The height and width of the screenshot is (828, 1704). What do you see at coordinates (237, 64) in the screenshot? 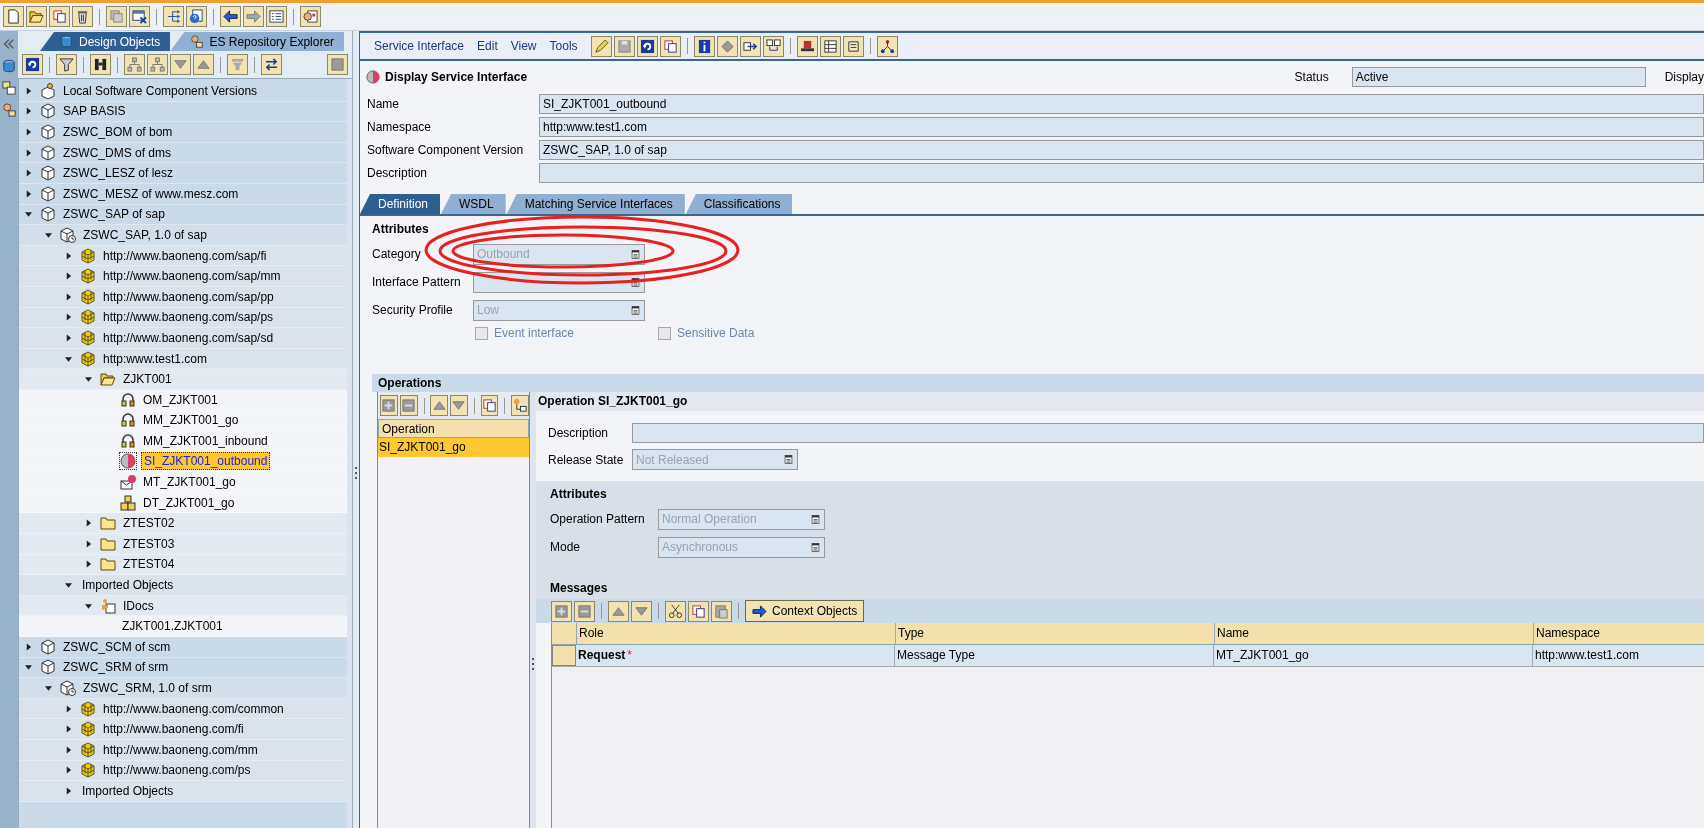
I see `funnel-button` at bounding box center [237, 64].